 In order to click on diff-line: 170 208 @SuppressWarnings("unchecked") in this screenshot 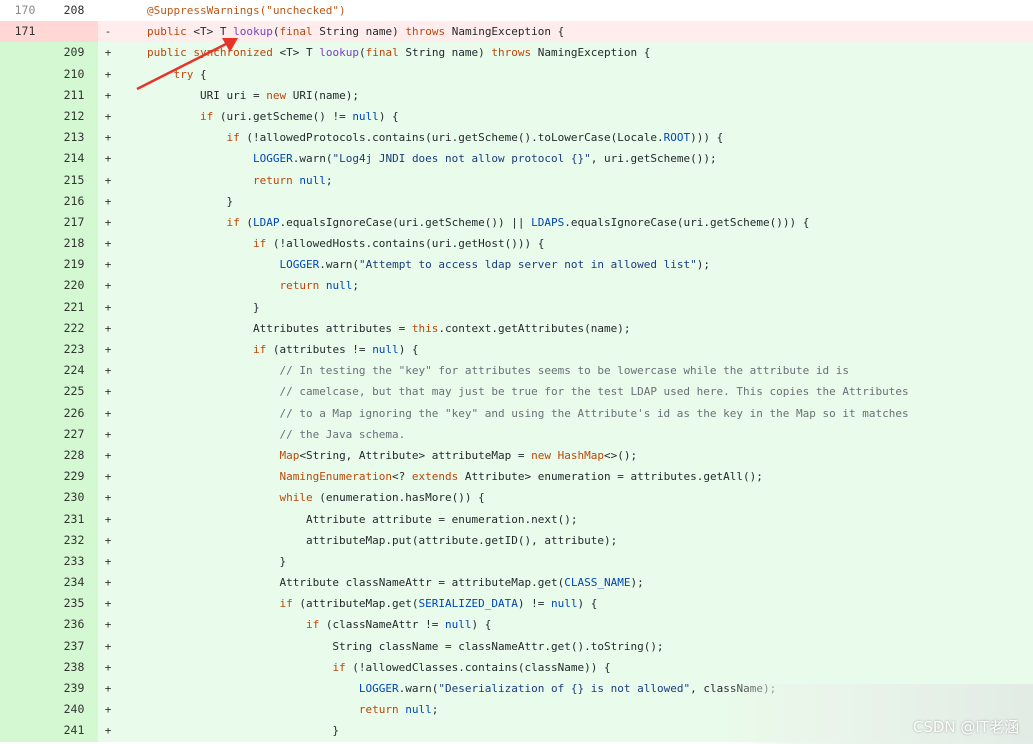, I will do `click(516, 11)`.